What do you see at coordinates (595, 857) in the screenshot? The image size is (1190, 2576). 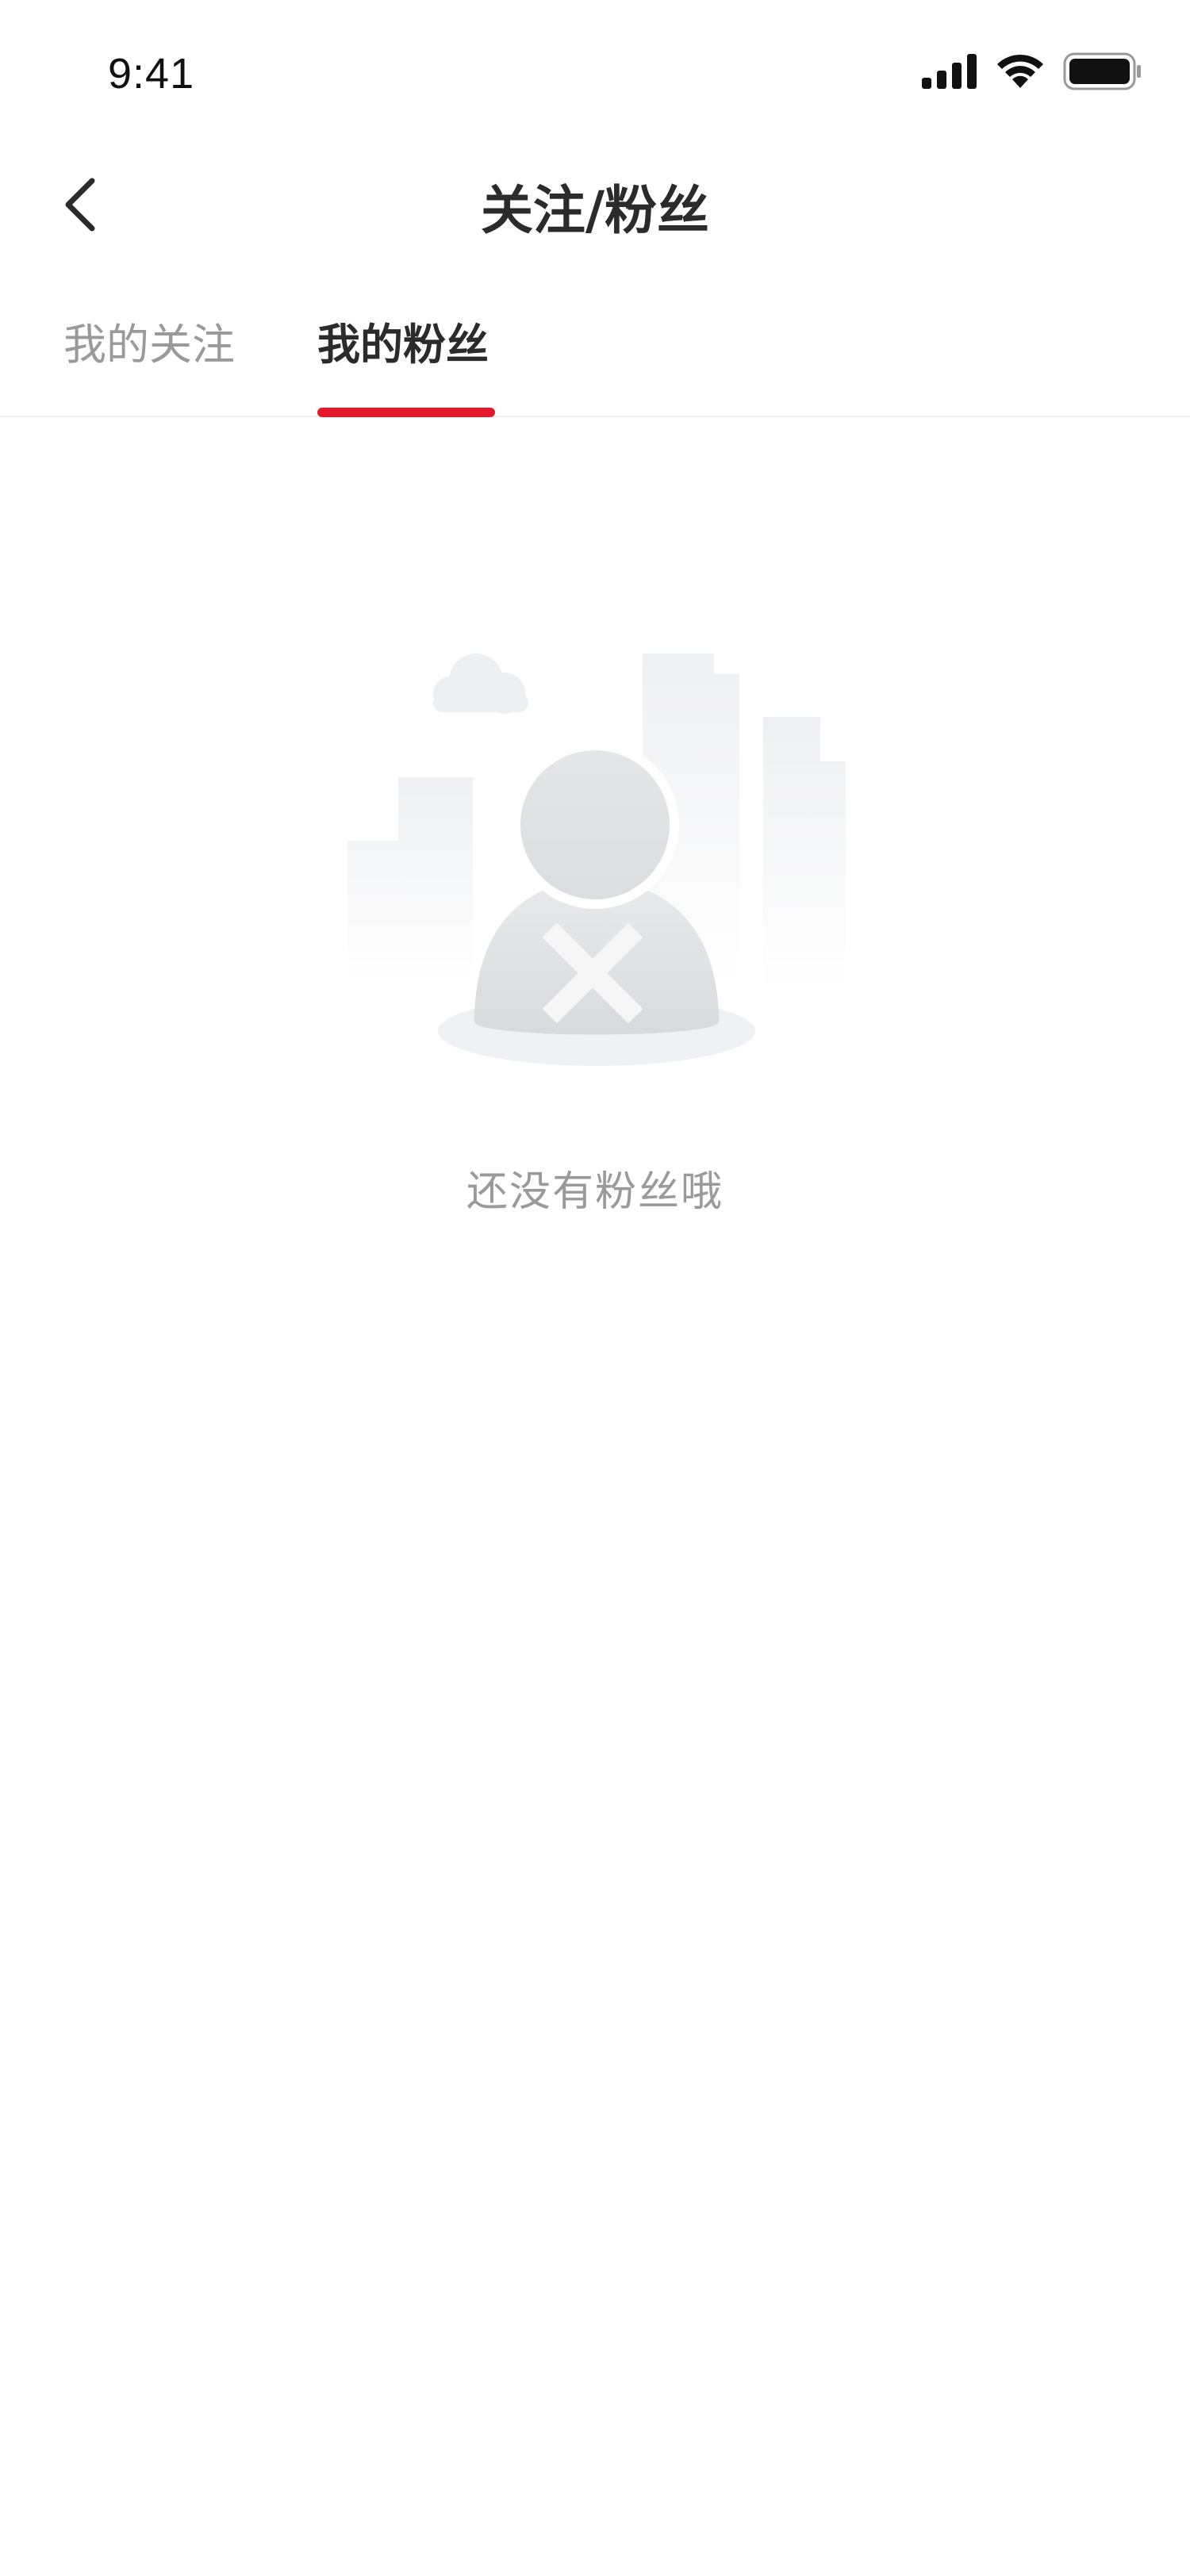 I see `empty-user-icon` at bounding box center [595, 857].